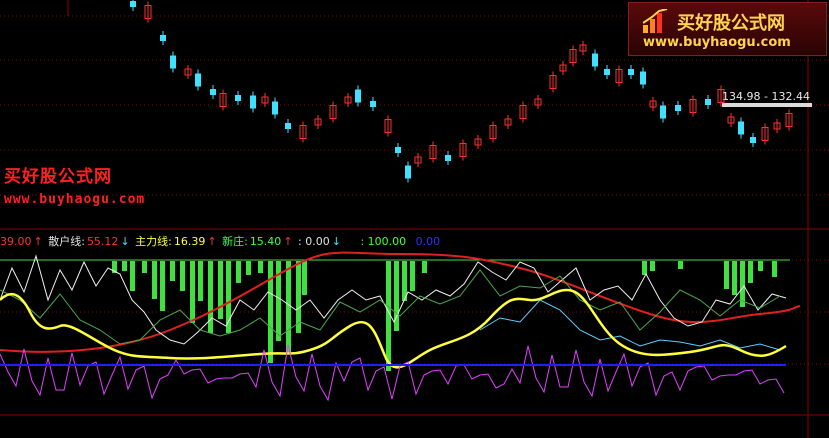 The width and height of the screenshot is (829, 438). What do you see at coordinates (336, 241) in the screenshot?
I see `legend-zero-arrow: ↓` at bounding box center [336, 241].